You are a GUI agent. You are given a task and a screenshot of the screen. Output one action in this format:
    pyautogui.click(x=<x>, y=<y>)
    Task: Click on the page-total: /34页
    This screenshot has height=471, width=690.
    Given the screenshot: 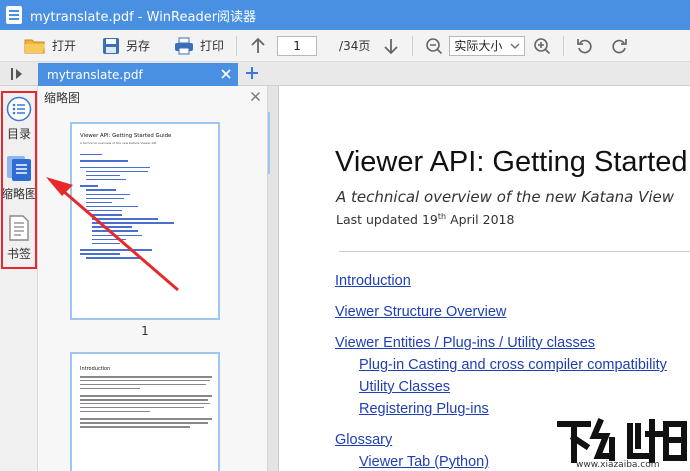 What is the action you would take?
    pyautogui.click(x=355, y=46)
    